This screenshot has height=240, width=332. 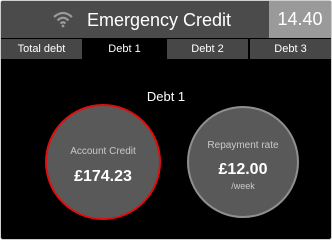 I want to click on tab-debt-3: Debt 3, so click(x=290, y=49).